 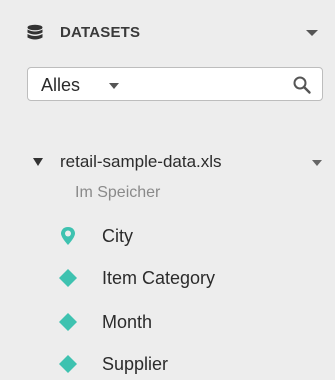 I want to click on field-label: Month, so click(x=127, y=322).